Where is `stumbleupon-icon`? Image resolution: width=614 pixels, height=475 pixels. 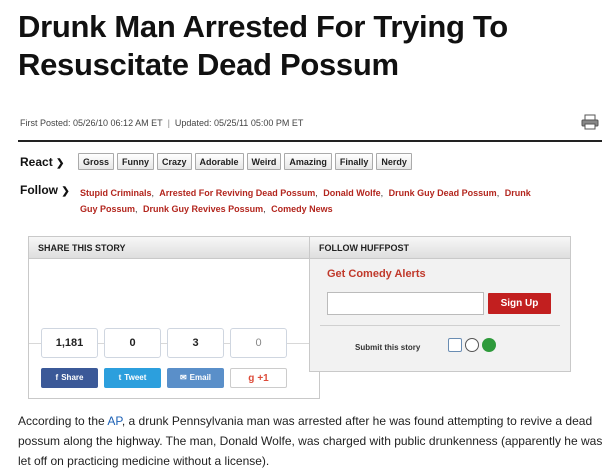
stumbleupon-icon is located at coordinates (489, 345).